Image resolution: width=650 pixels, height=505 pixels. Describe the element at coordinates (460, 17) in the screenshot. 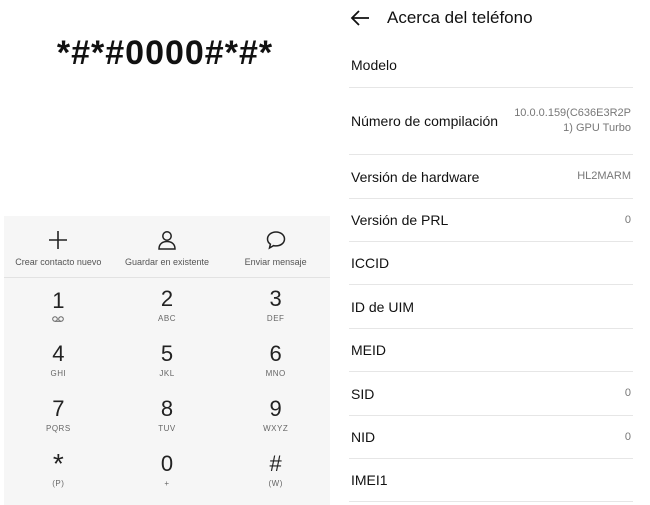

I see `page-title: Acerca del teléfono` at that location.